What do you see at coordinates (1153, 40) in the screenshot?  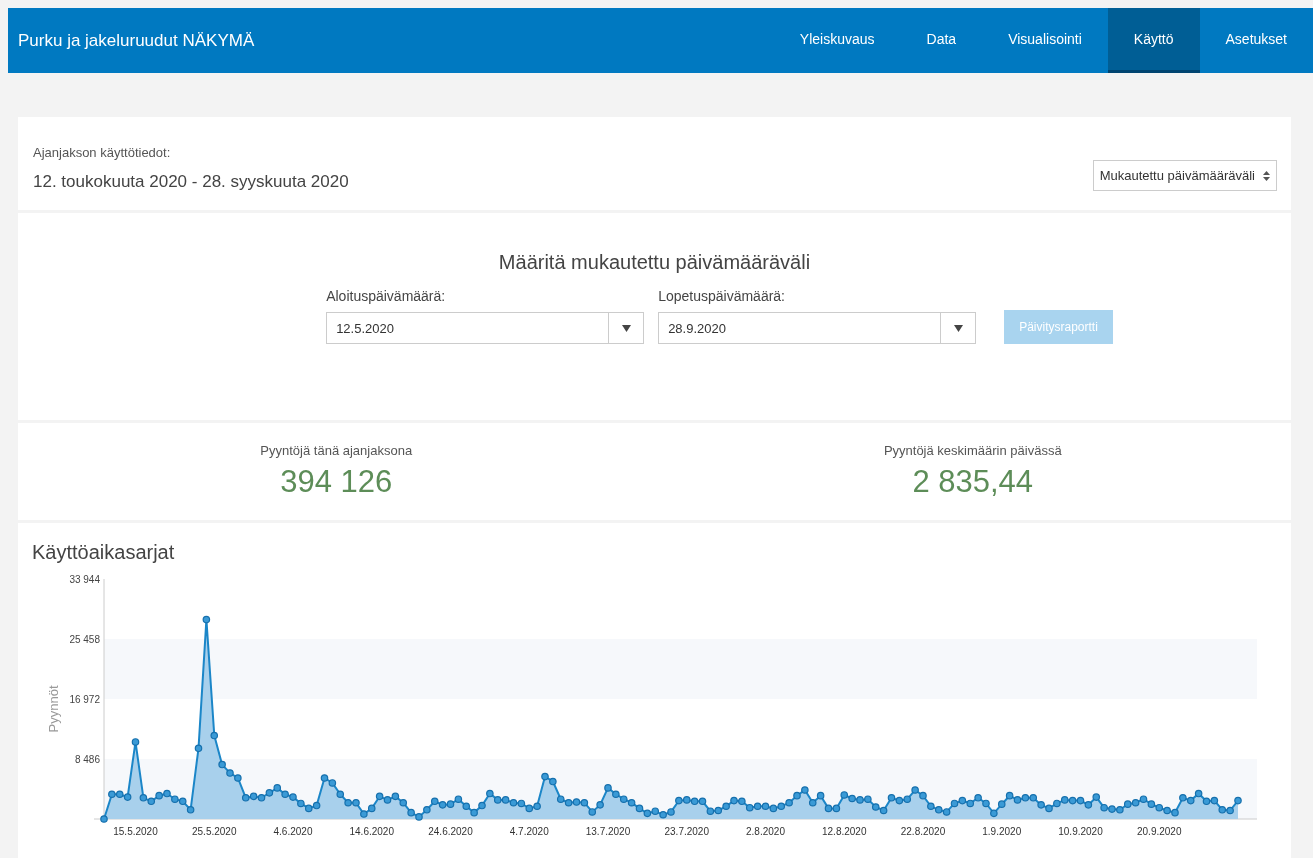 I see `nav-tab: Käyttö` at bounding box center [1153, 40].